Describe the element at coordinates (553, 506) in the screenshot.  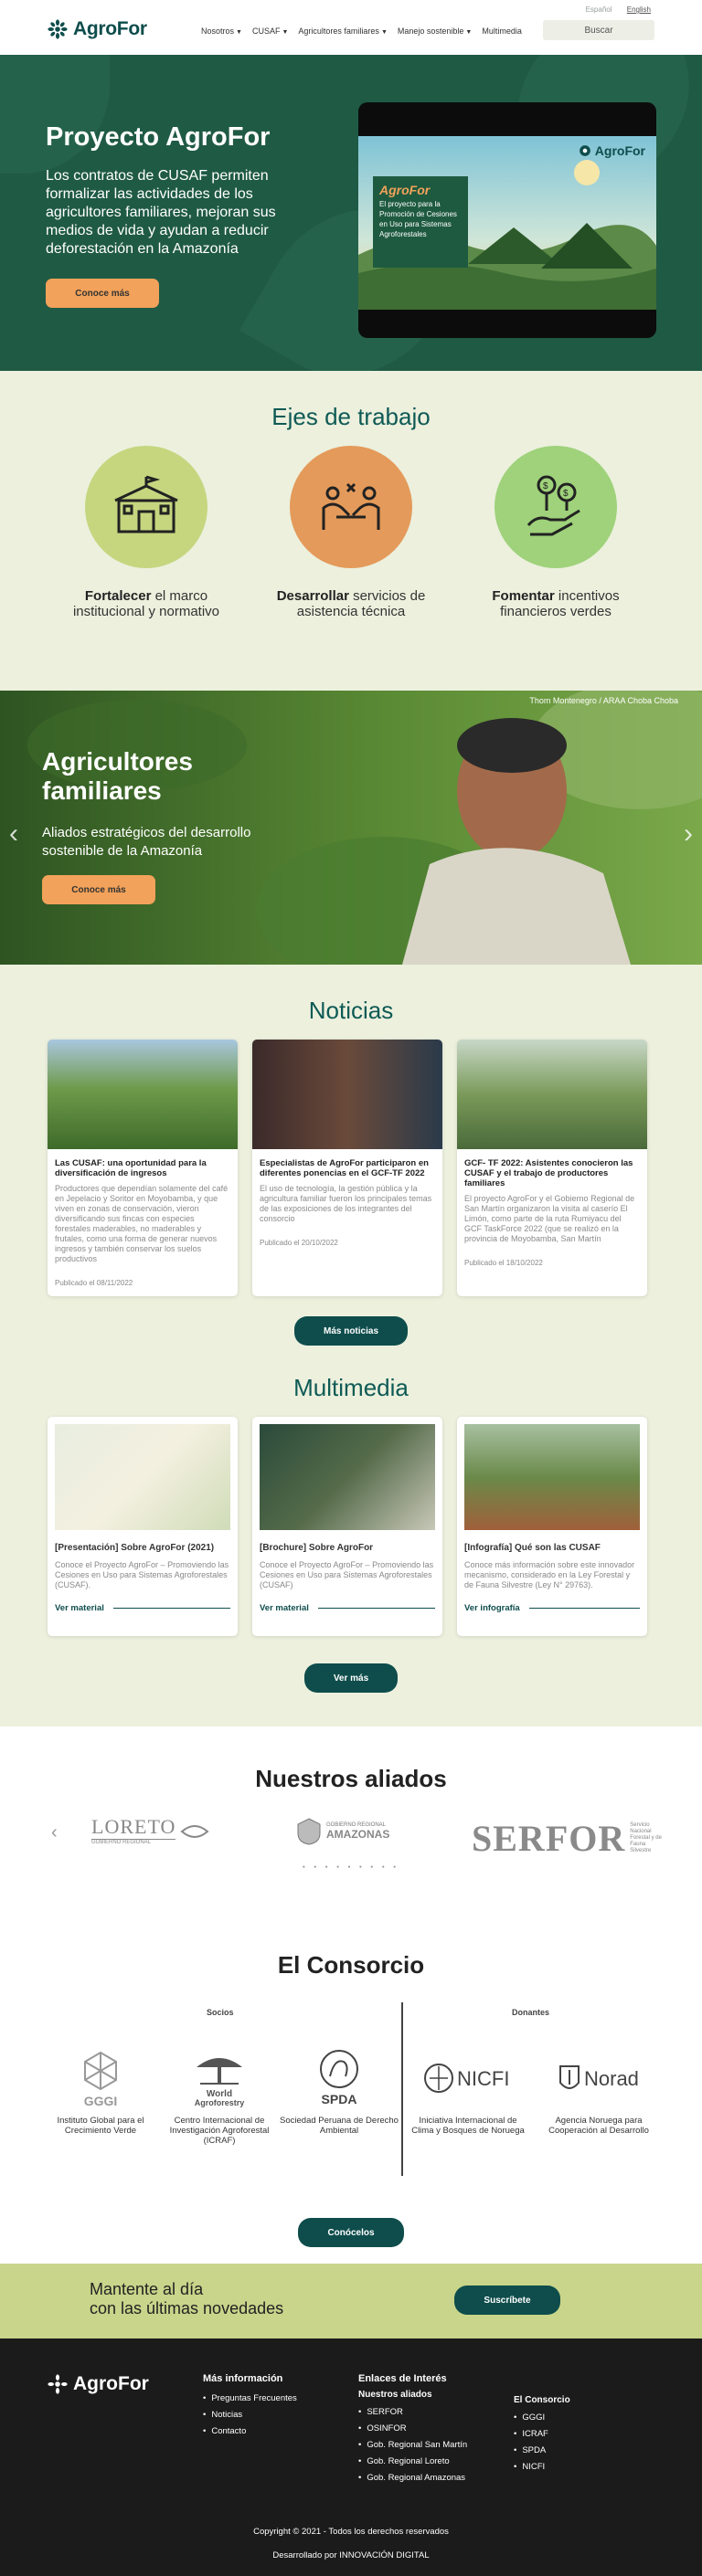
I see `finance-icon: $ $` at that location.